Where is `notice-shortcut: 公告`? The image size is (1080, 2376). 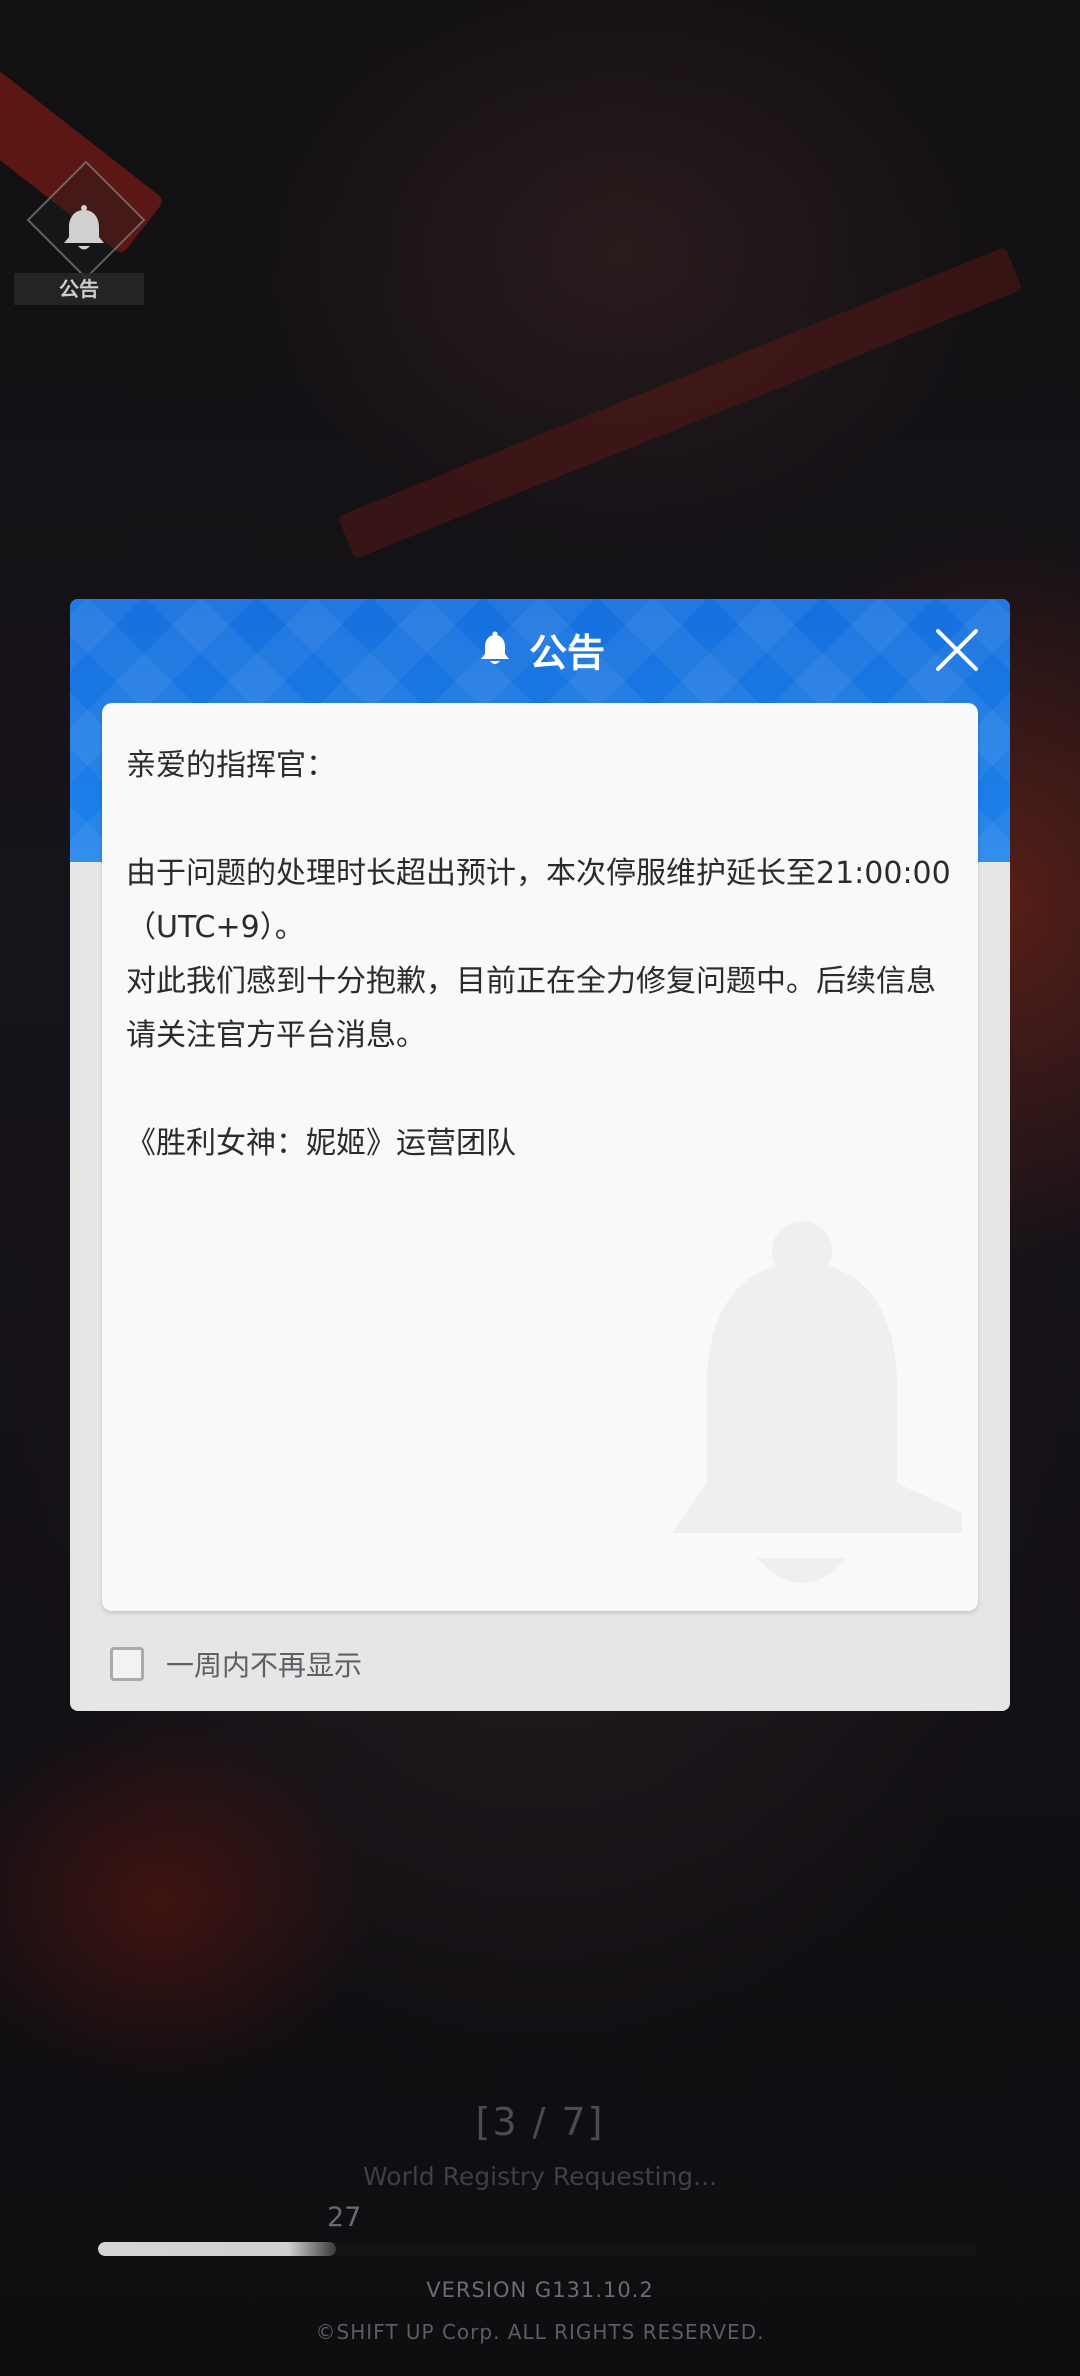 notice-shortcut: 公告 is located at coordinates (80, 234).